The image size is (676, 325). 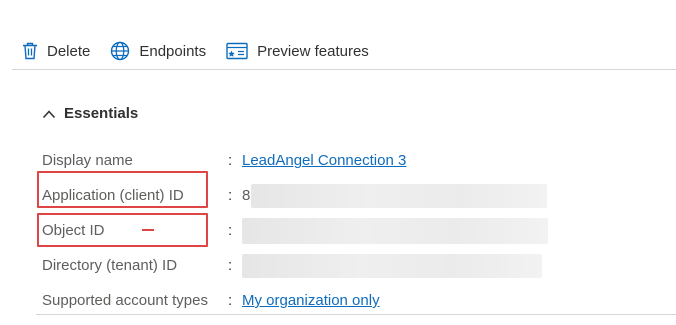 I want to click on essentials-toggle: Essentials, so click(x=90, y=113).